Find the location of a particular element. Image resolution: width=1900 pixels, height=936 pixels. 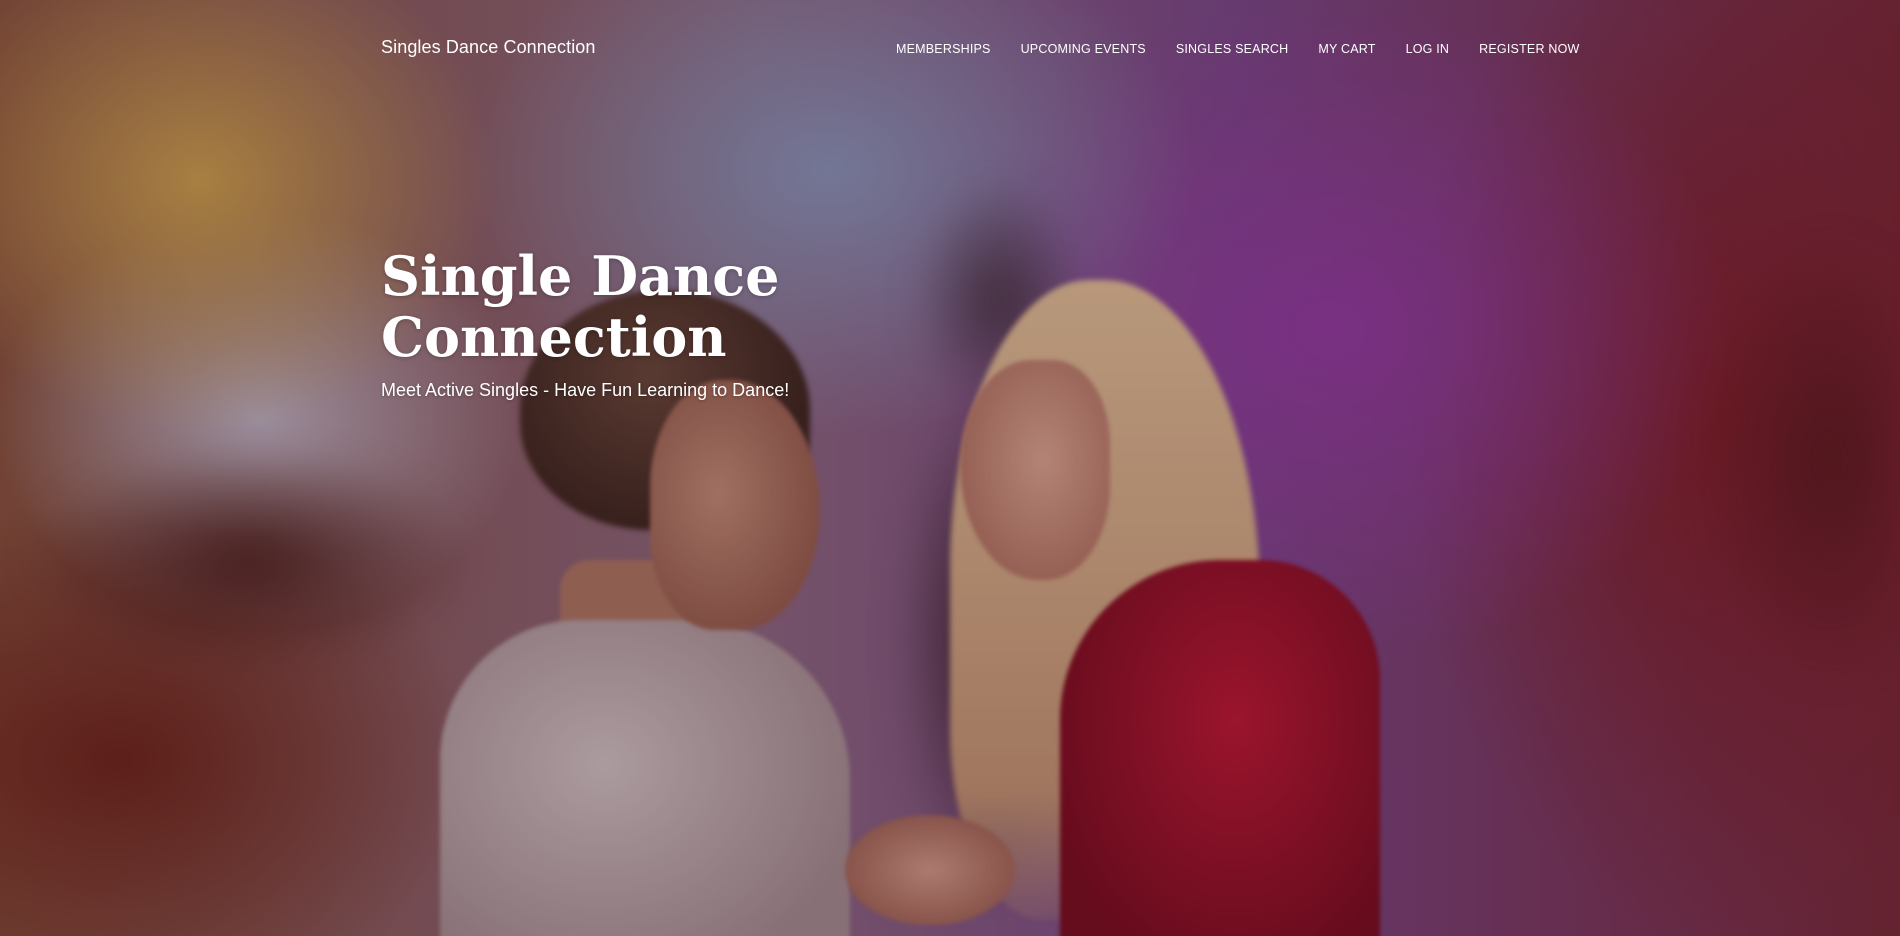

nav-register-now: REGISTER NOW is located at coordinates (1529, 49).